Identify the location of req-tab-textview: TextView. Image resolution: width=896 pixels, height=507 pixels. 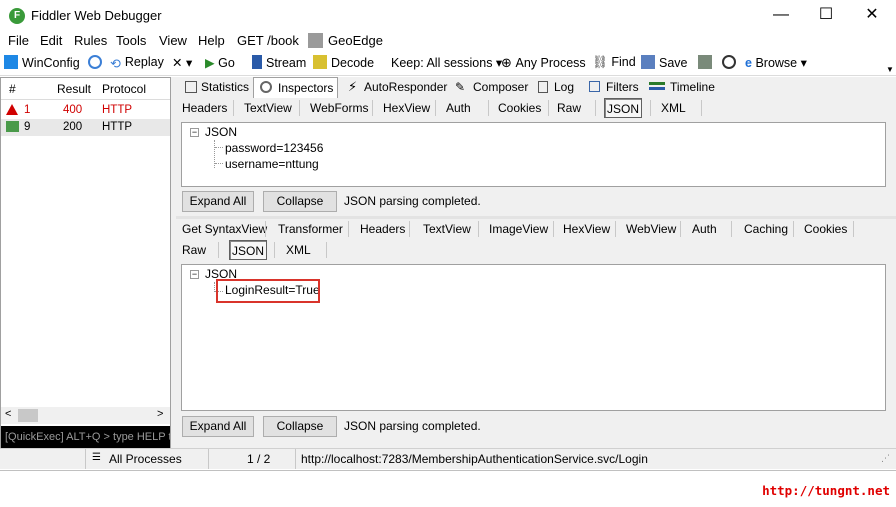
(268, 108).